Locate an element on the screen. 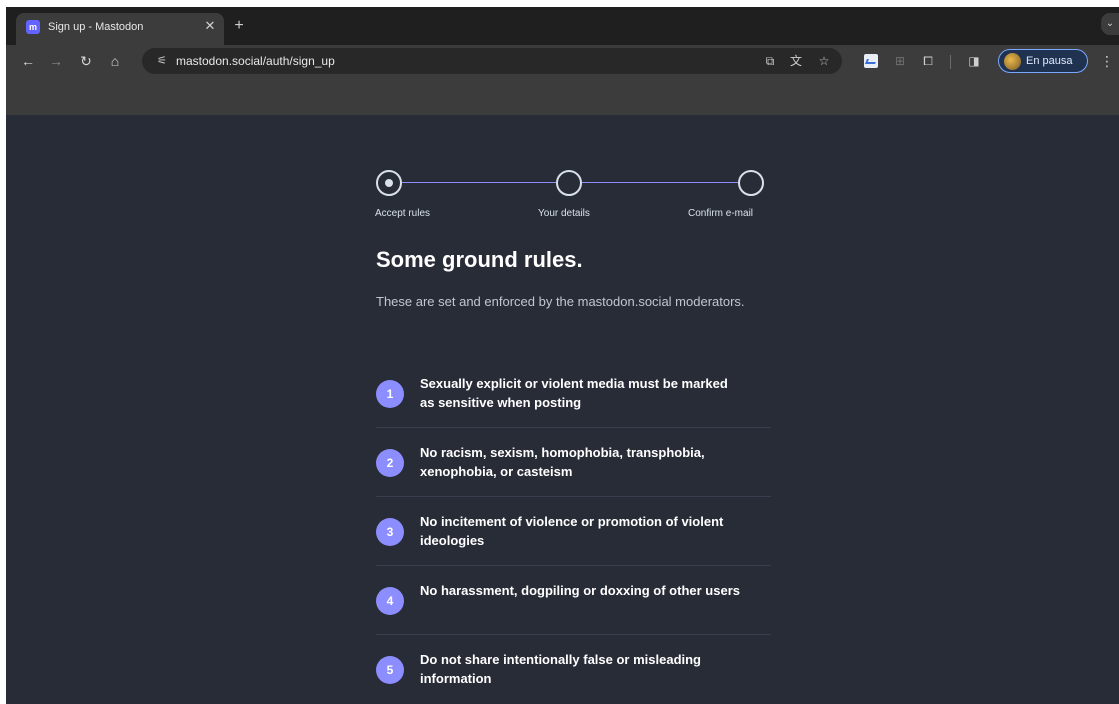 This screenshot has height=704, width=1119. extensions-puzzle-icon: ⧠ is located at coordinates (928, 61).